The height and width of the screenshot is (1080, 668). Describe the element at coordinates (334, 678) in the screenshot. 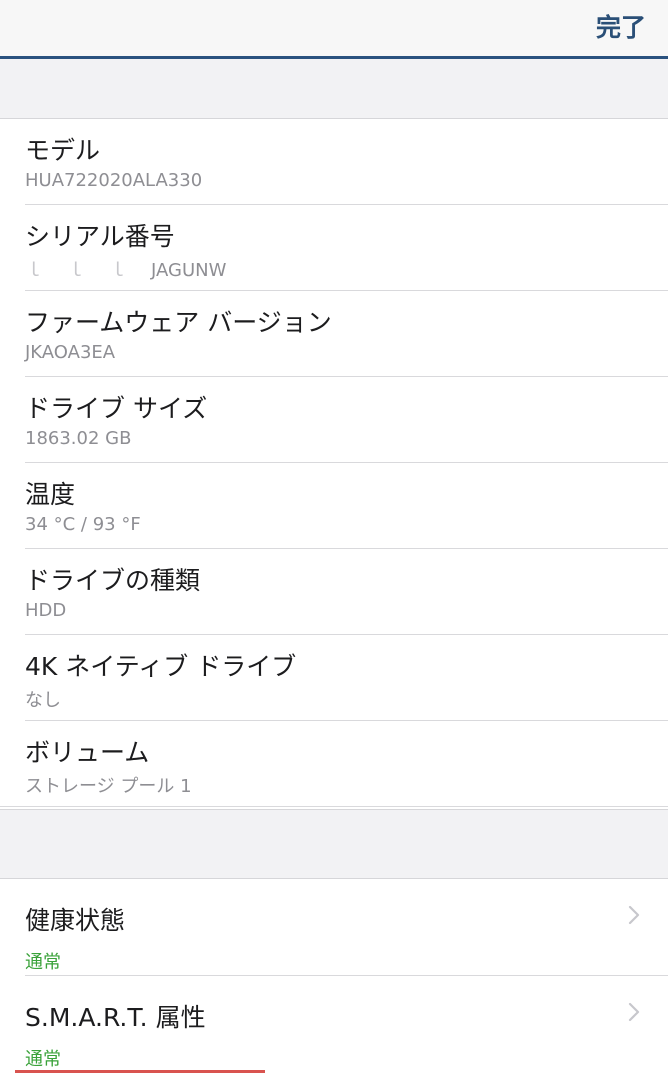

I see `detail-row-4k-native: 4K ネイティブ ドライブ なし` at that location.